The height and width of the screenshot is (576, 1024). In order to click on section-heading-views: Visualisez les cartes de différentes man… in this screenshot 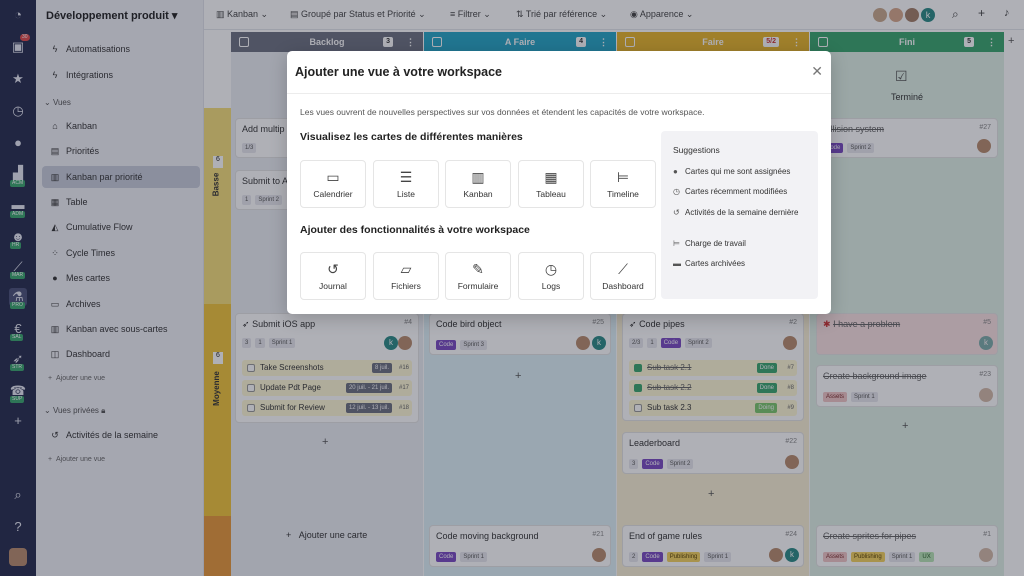, I will do `click(411, 137)`.